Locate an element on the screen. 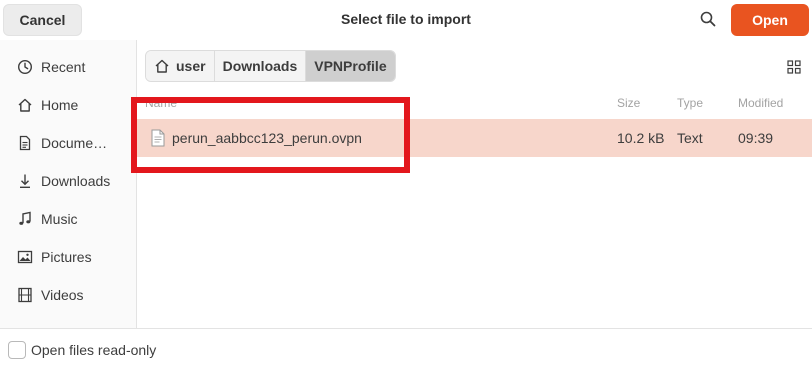  search-button is located at coordinates (708, 20).